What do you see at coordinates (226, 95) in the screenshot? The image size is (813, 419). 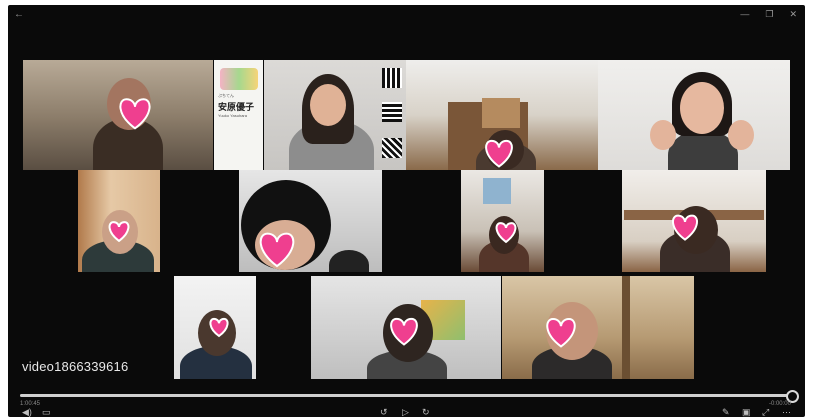 I see `name-card-small-text: ぷちてん` at bounding box center [226, 95].